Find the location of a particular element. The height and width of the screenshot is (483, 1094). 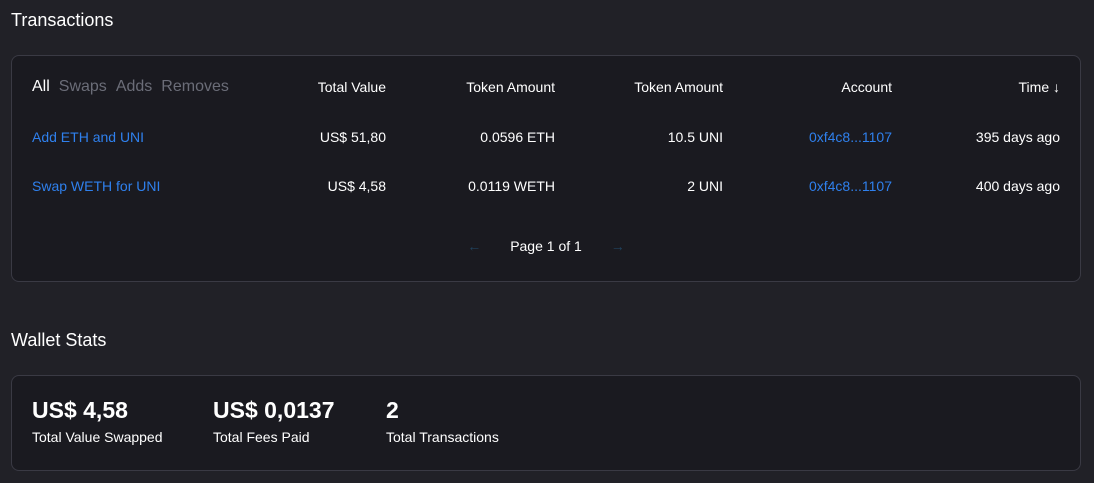

column-time: Time ↓ is located at coordinates (1039, 87).